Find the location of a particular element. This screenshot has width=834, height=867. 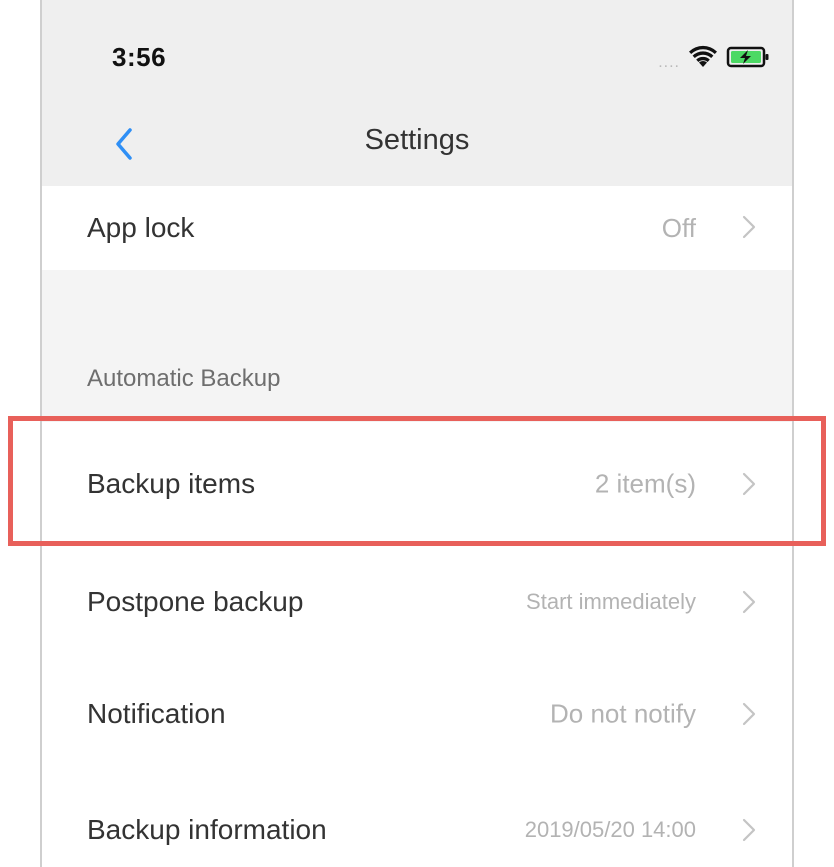

settings-row-postpone-backup: Postpone backup Start immediately is located at coordinates (417, 602).